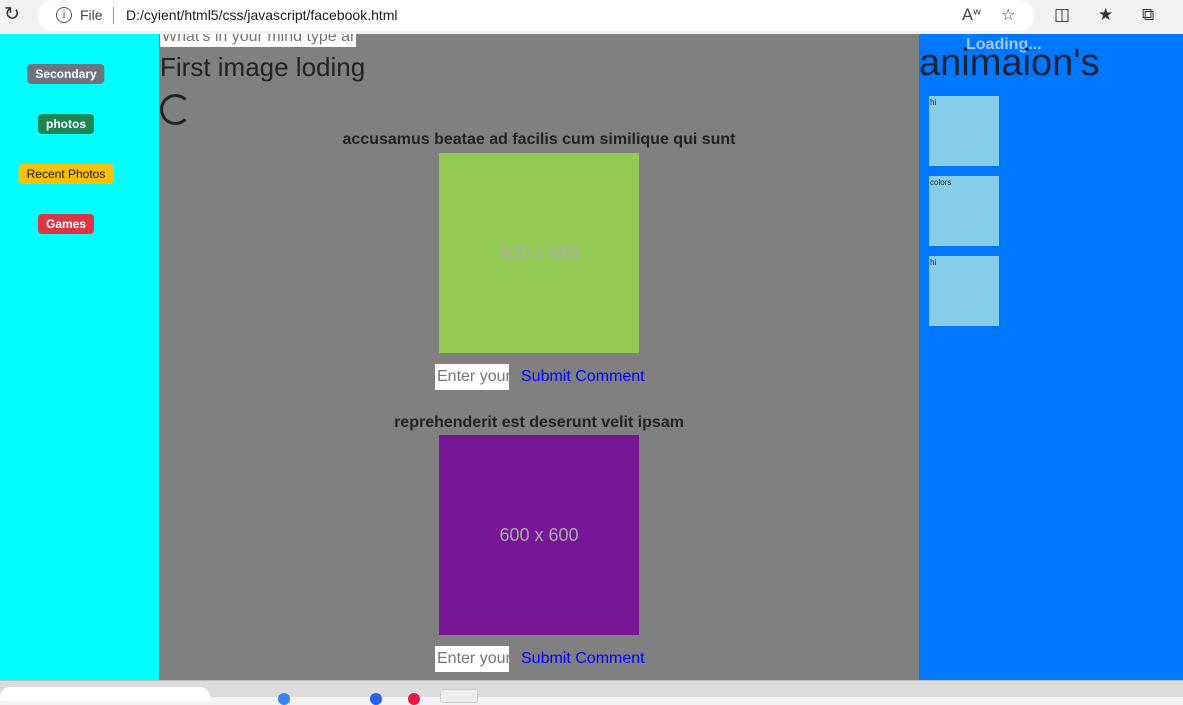  What do you see at coordinates (964, 211) in the screenshot?
I see `animation-tile: colors` at bounding box center [964, 211].